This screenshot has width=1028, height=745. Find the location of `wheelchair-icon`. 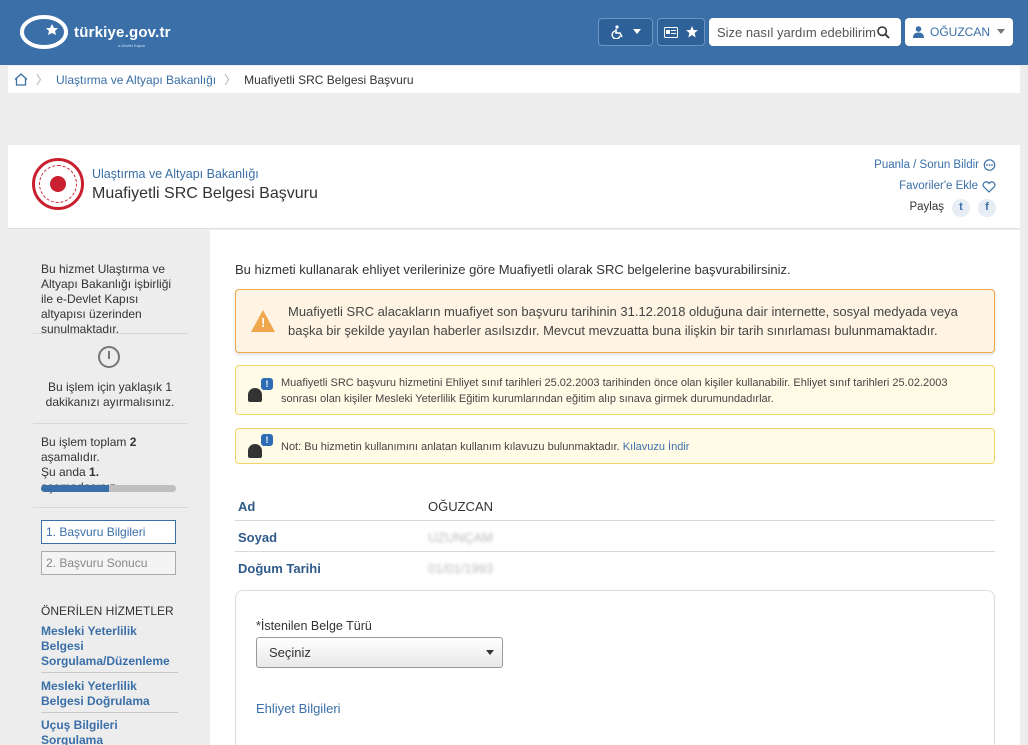

wheelchair-icon is located at coordinates (616, 32).